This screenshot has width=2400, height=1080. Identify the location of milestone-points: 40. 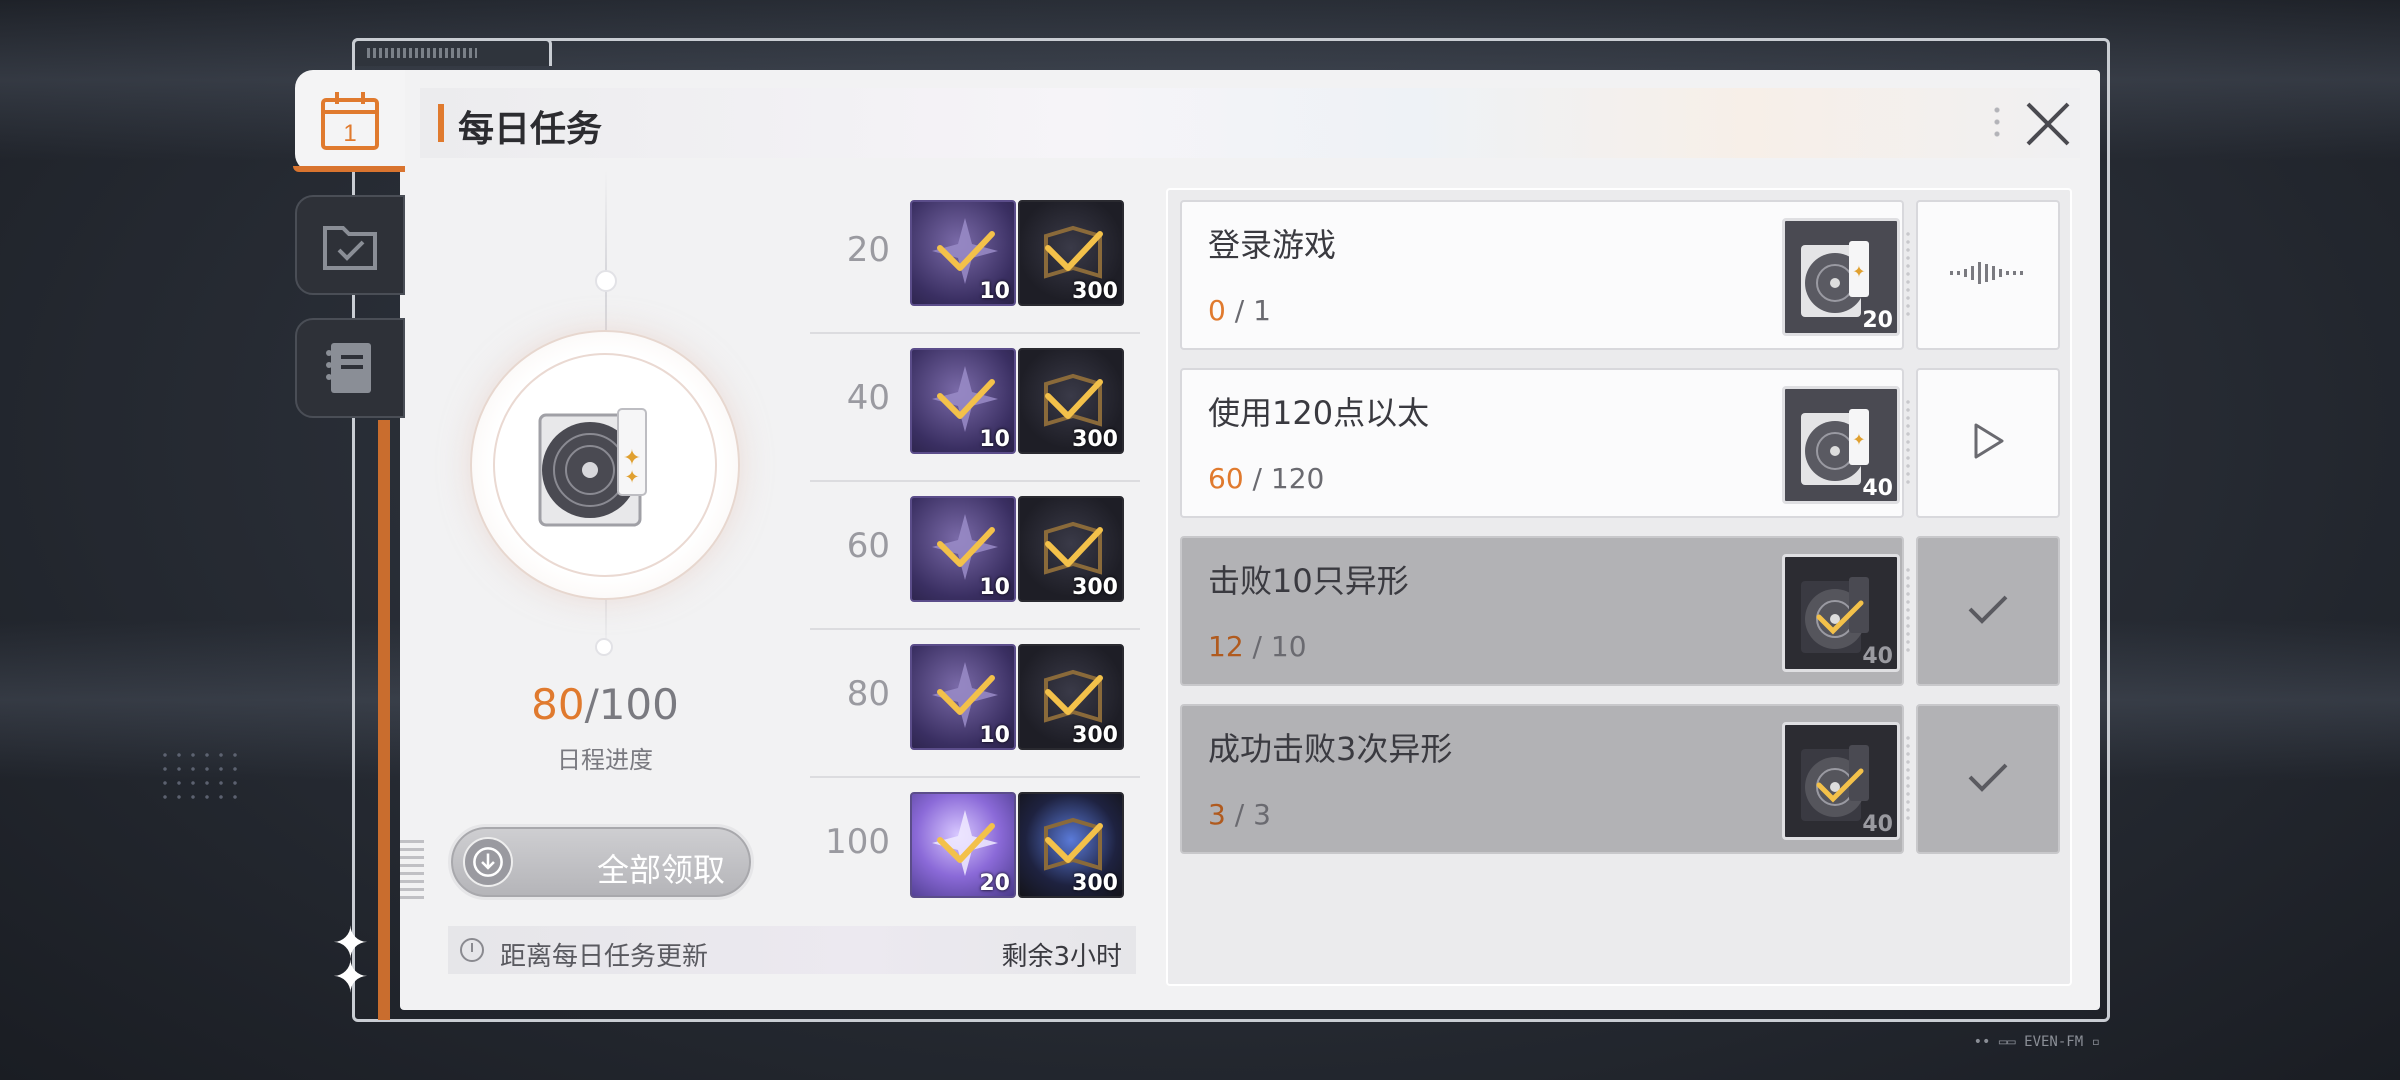
(868, 398).